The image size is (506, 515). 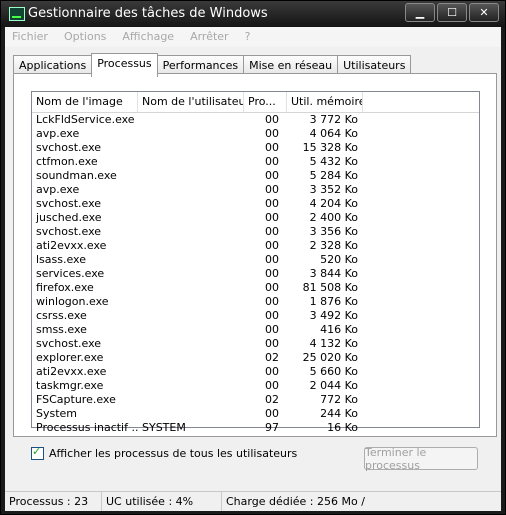 I want to click on process-row: System 00 244 Ko, so click(x=255, y=414).